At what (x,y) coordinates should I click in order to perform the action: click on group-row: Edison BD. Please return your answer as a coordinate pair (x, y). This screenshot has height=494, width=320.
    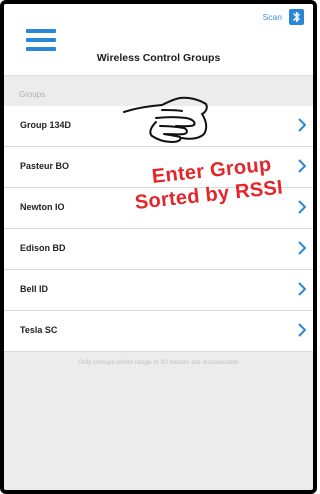
    Looking at the image, I should click on (158, 249).